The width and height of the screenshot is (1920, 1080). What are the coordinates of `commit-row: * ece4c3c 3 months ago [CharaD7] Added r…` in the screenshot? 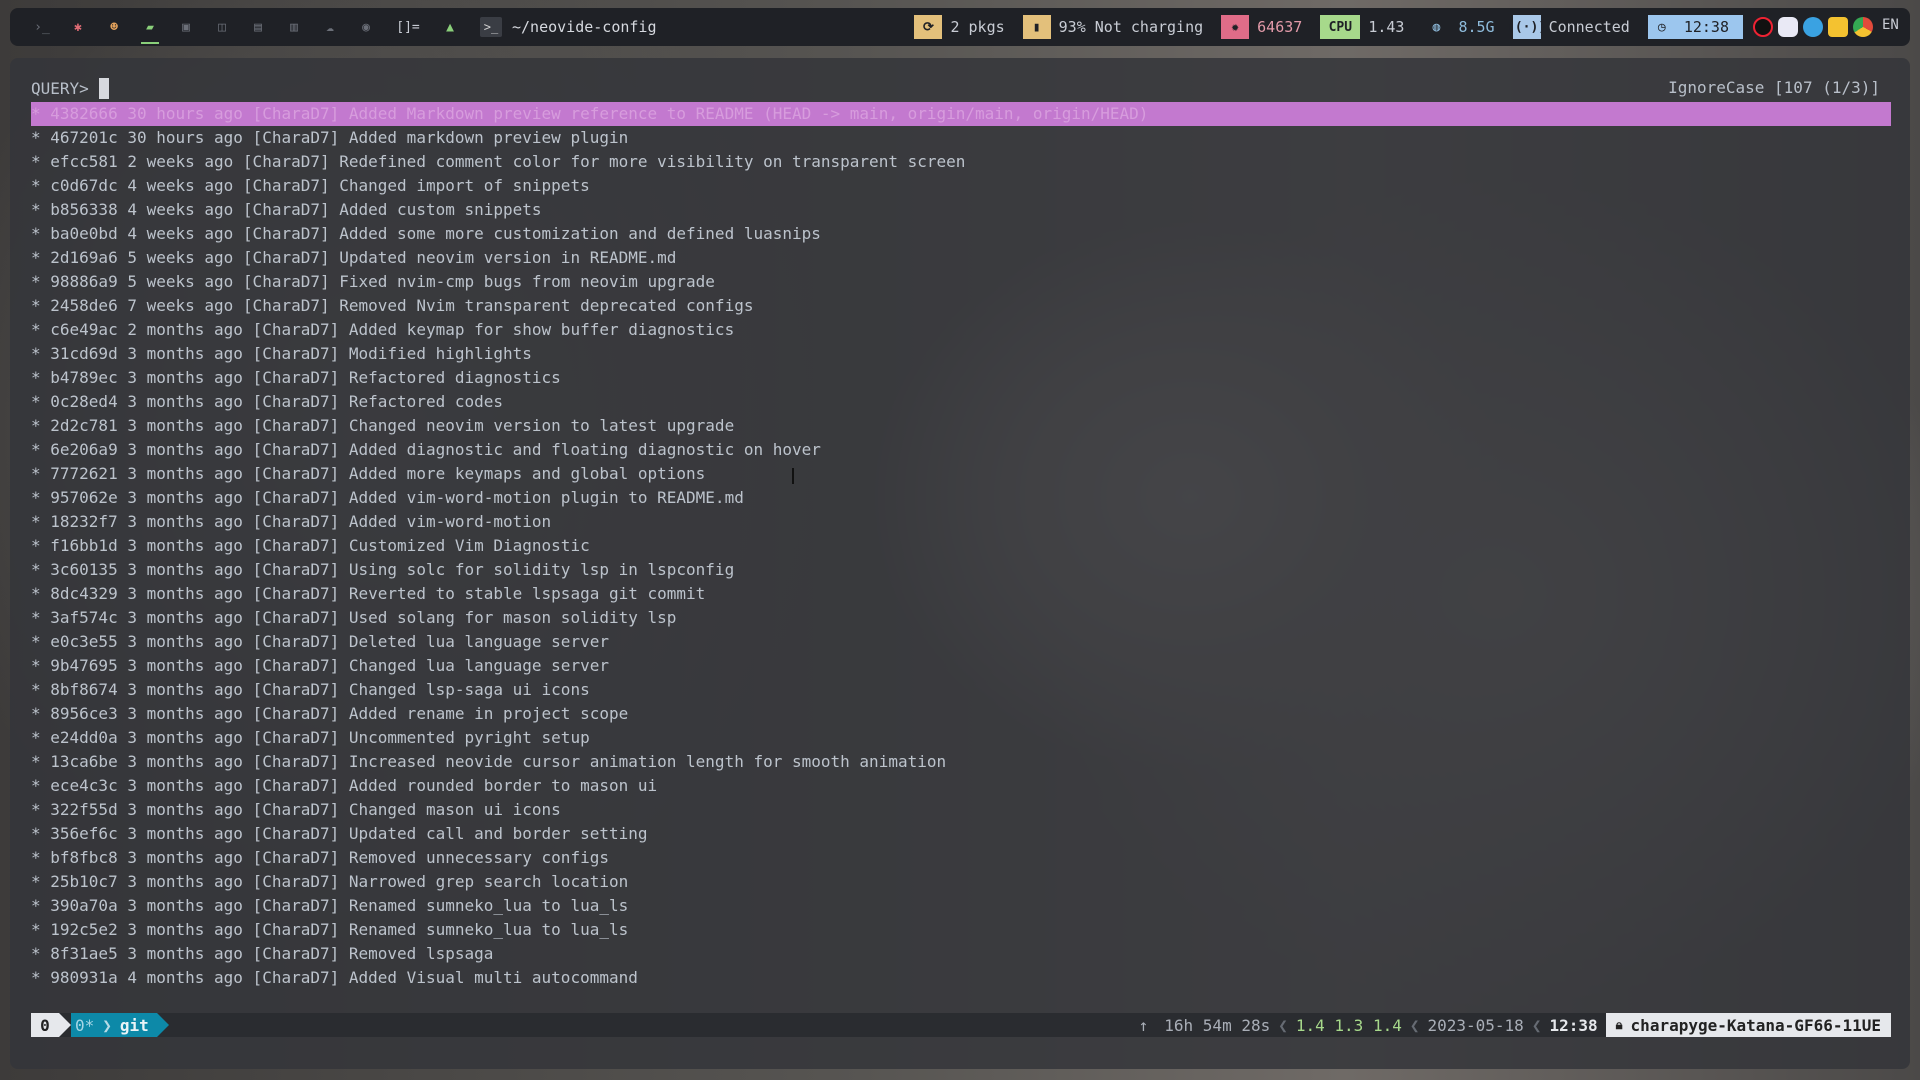 It's located at (961, 786).